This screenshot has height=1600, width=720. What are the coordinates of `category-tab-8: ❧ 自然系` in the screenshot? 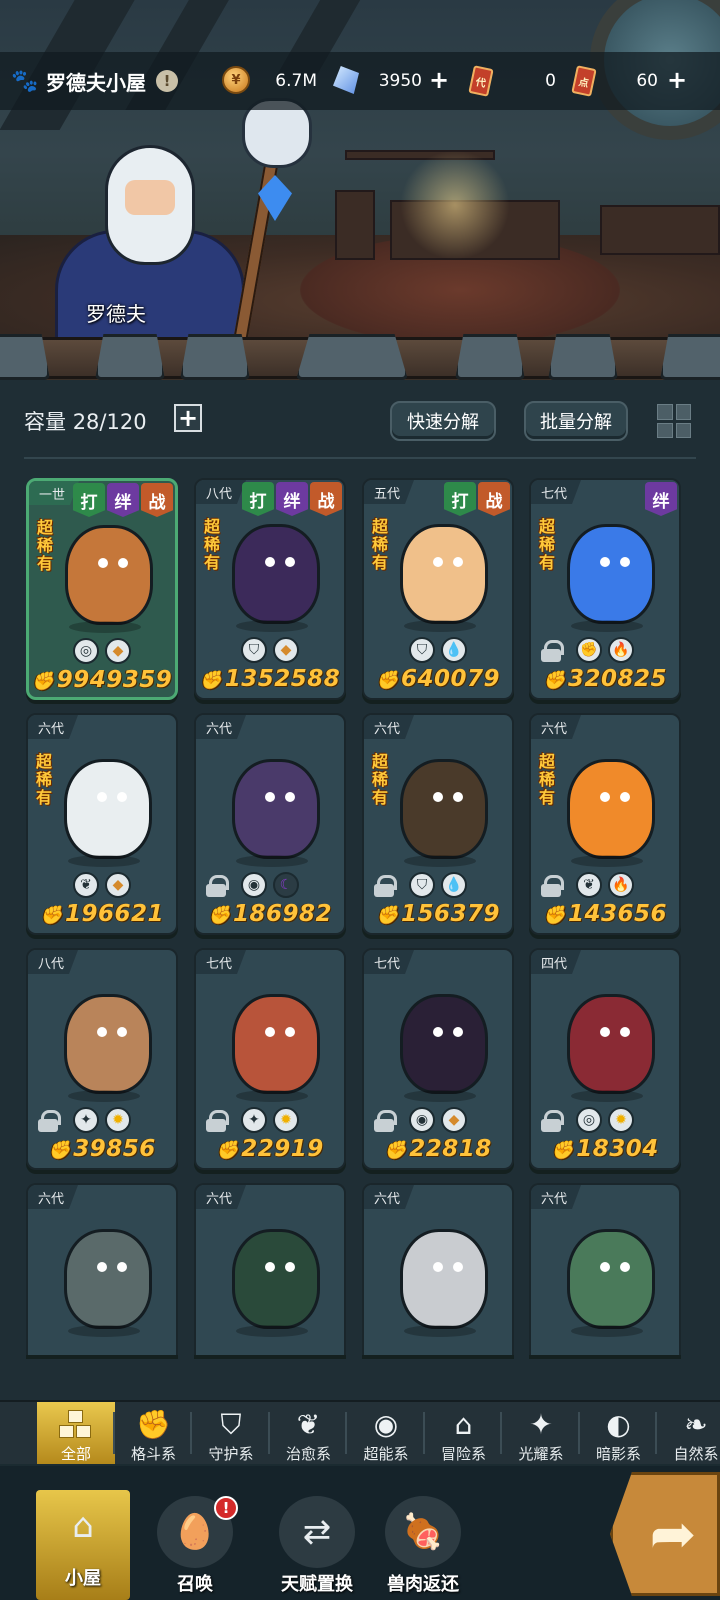 It's located at (688, 1433).